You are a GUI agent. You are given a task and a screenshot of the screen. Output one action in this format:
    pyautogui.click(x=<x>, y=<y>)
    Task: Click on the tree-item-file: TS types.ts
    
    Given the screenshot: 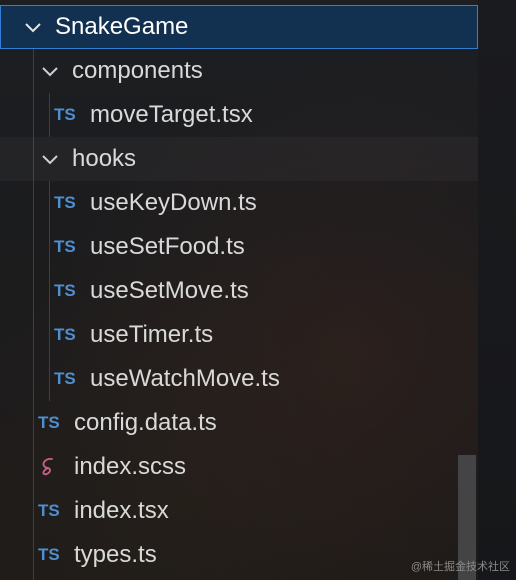 What is the action you would take?
    pyautogui.click(x=239, y=555)
    